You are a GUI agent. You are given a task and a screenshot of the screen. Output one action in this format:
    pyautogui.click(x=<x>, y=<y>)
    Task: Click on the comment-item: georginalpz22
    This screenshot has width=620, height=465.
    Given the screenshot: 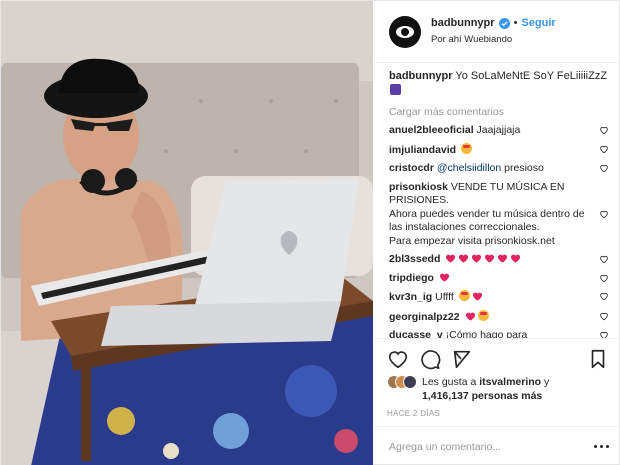 What is the action you would take?
    pyautogui.click(x=499, y=317)
    